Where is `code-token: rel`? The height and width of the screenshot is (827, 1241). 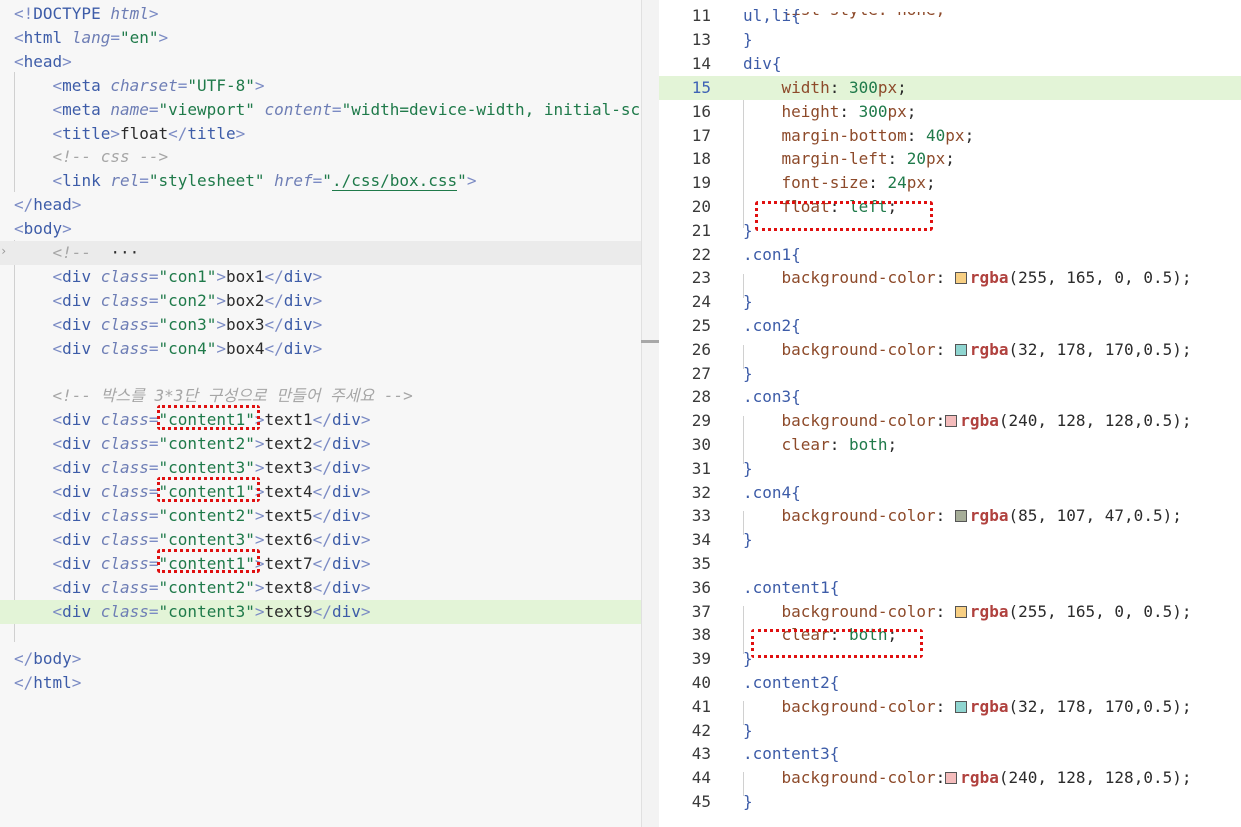
code-token: rel is located at coordinates (125, 181).